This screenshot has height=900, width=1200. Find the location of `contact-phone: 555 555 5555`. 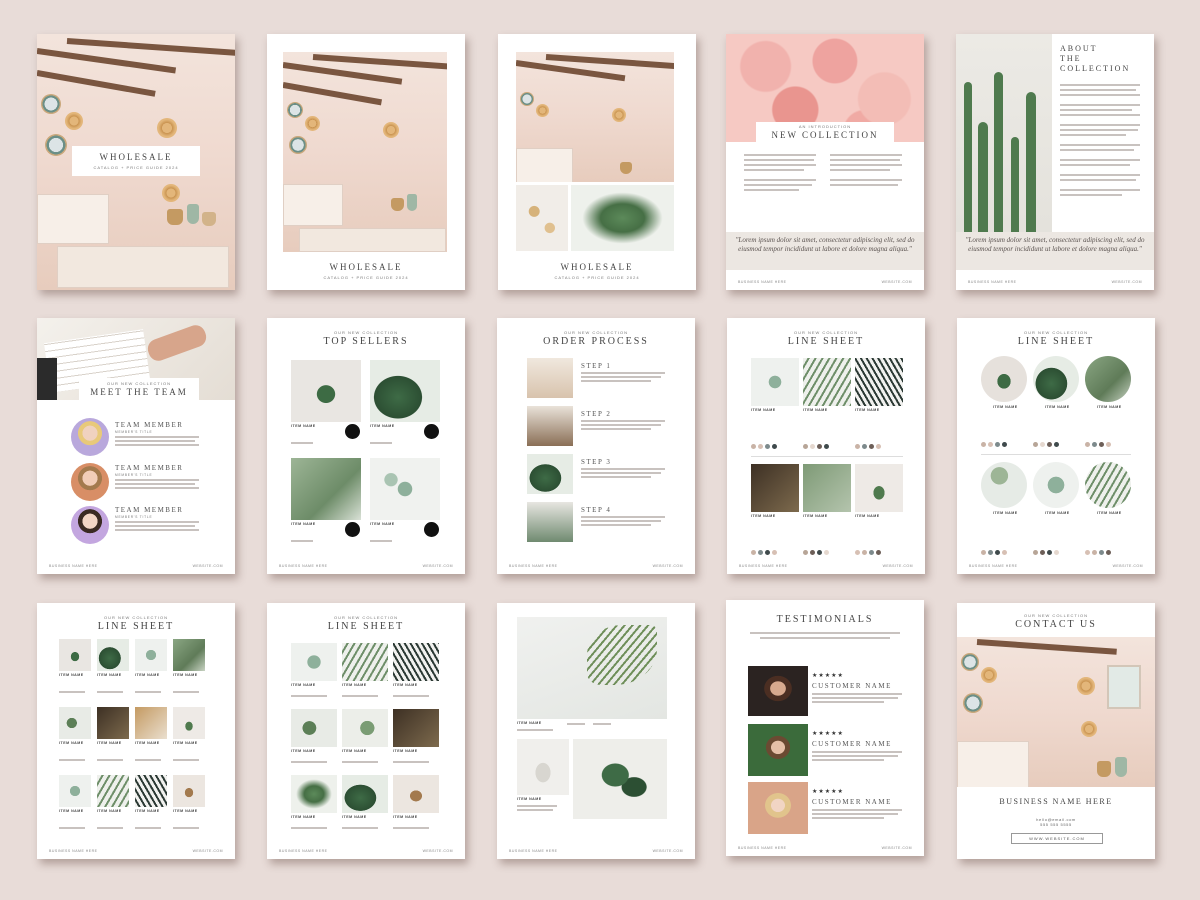

contact-phone: 555 555 5555 is located at coordinates (1056, 824).